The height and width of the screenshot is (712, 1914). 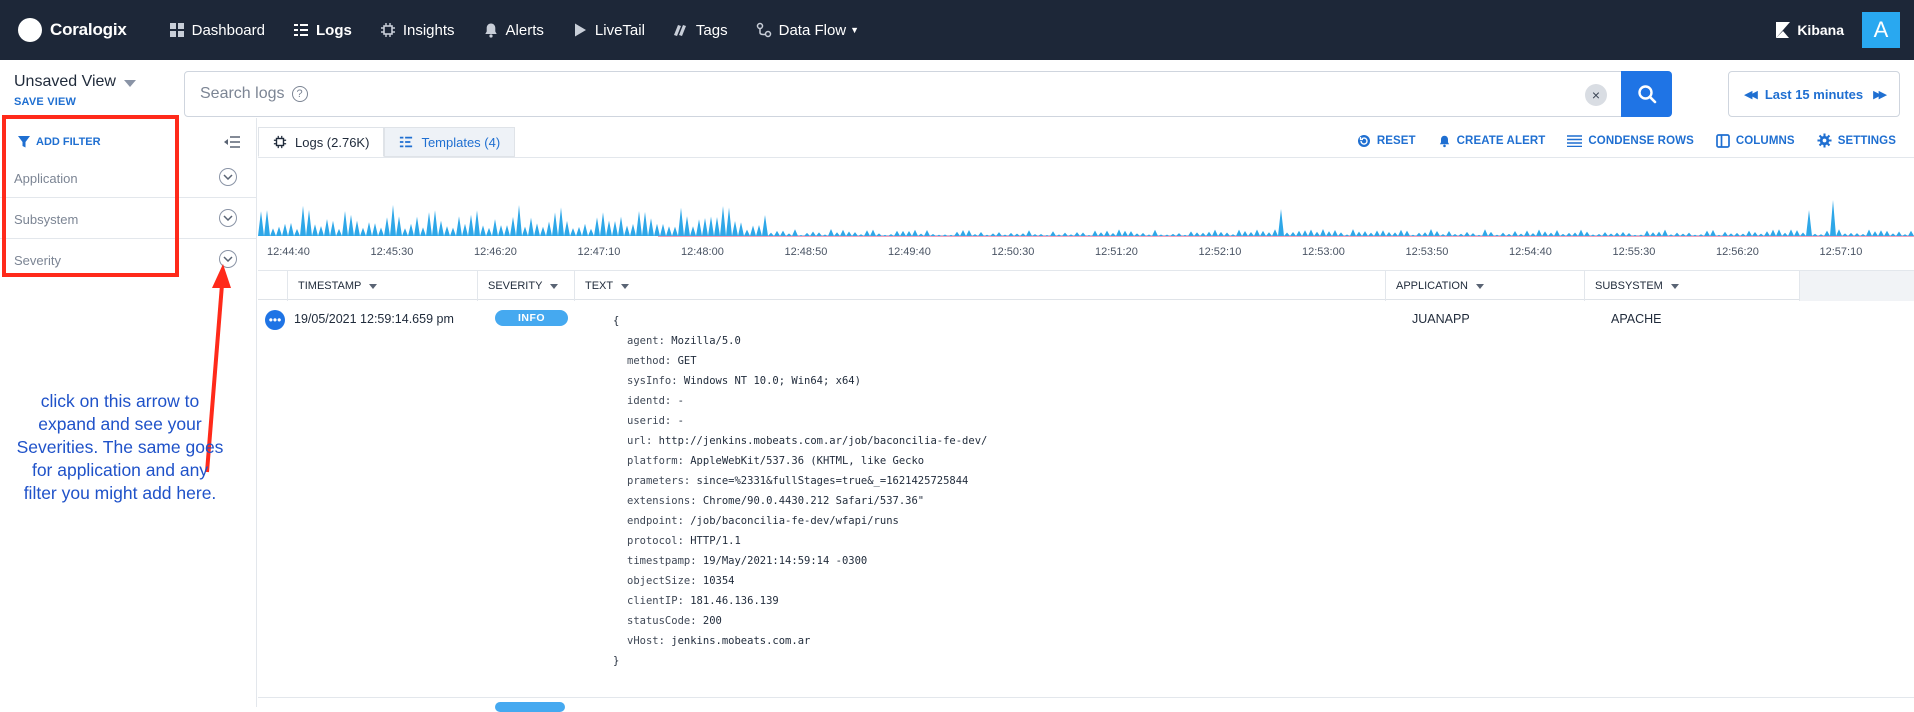 What do you see at coordinates (417, 30) in the screenshot?
I see `nav-insights: Insights` at bounding box center [417, 30].